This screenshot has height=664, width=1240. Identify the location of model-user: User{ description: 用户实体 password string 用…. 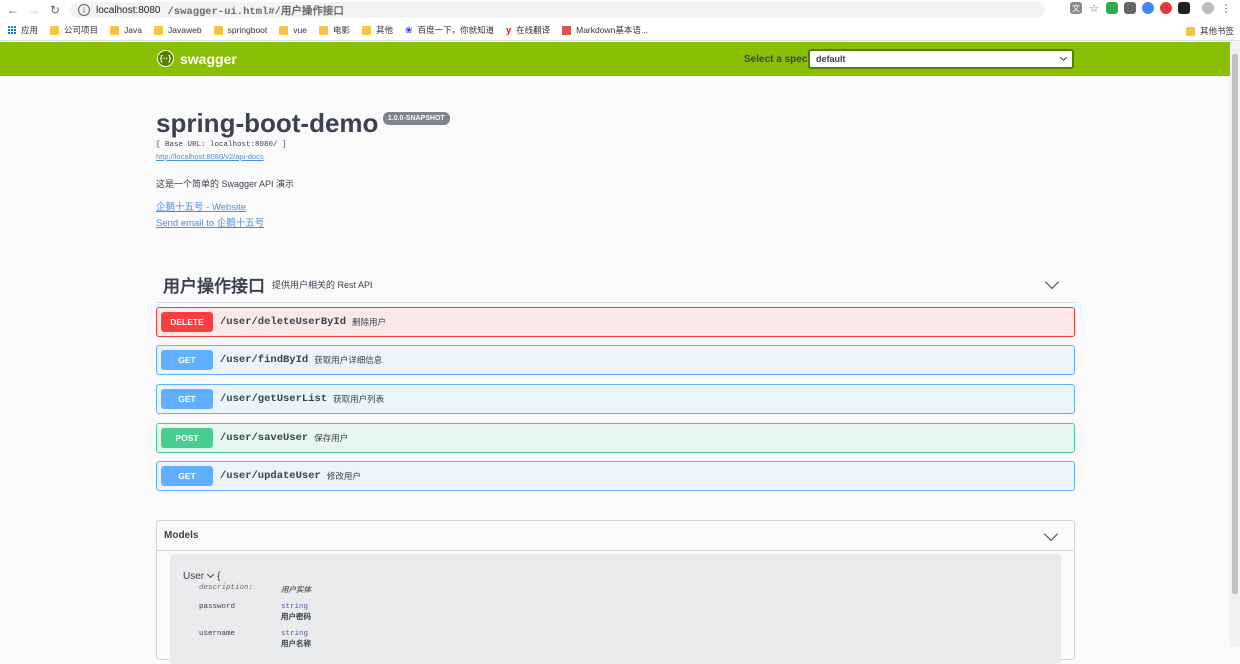
(615, 609).